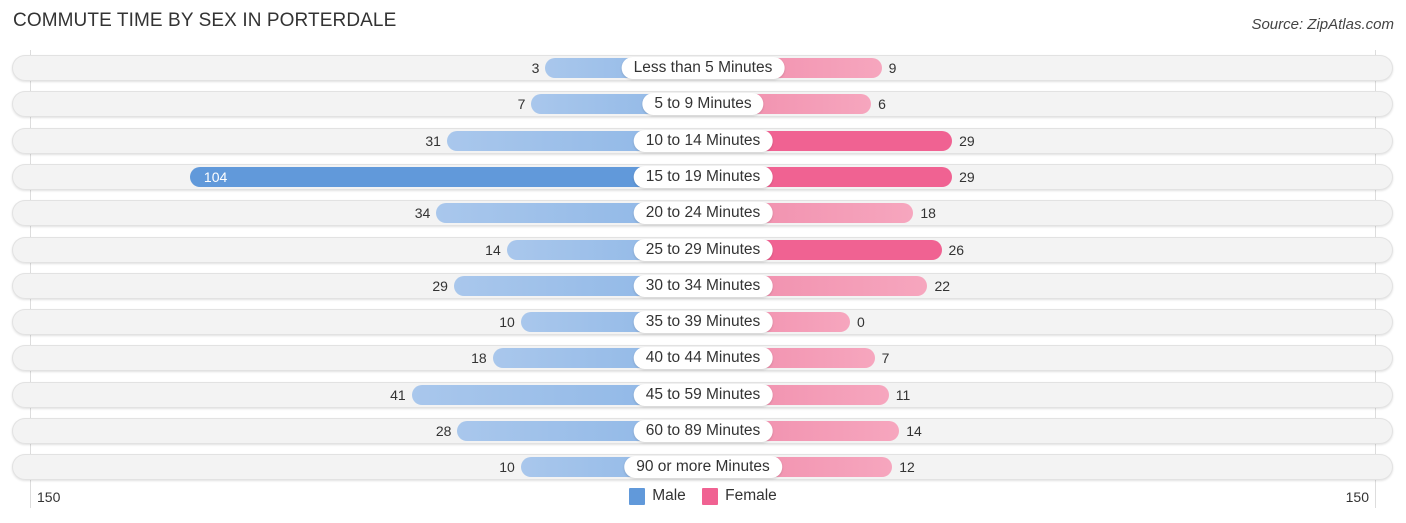 The image size is (1406, 523). I want to click on value-label-male: 104, so click(215, 176).